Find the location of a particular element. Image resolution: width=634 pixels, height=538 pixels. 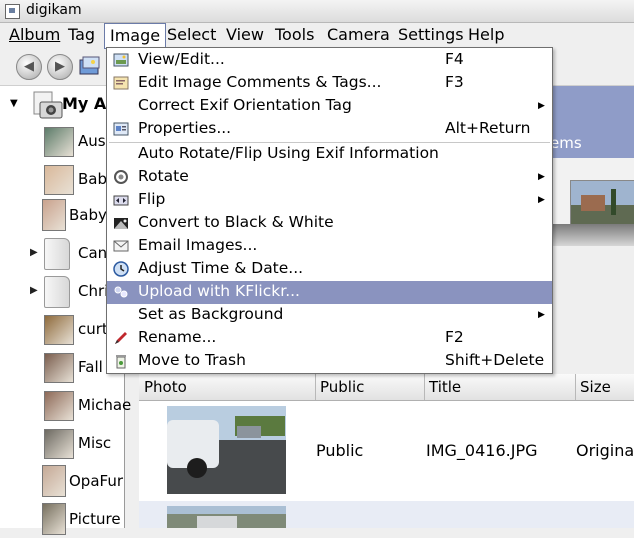

rename-pen-icon is located at coordinates (121, 338).